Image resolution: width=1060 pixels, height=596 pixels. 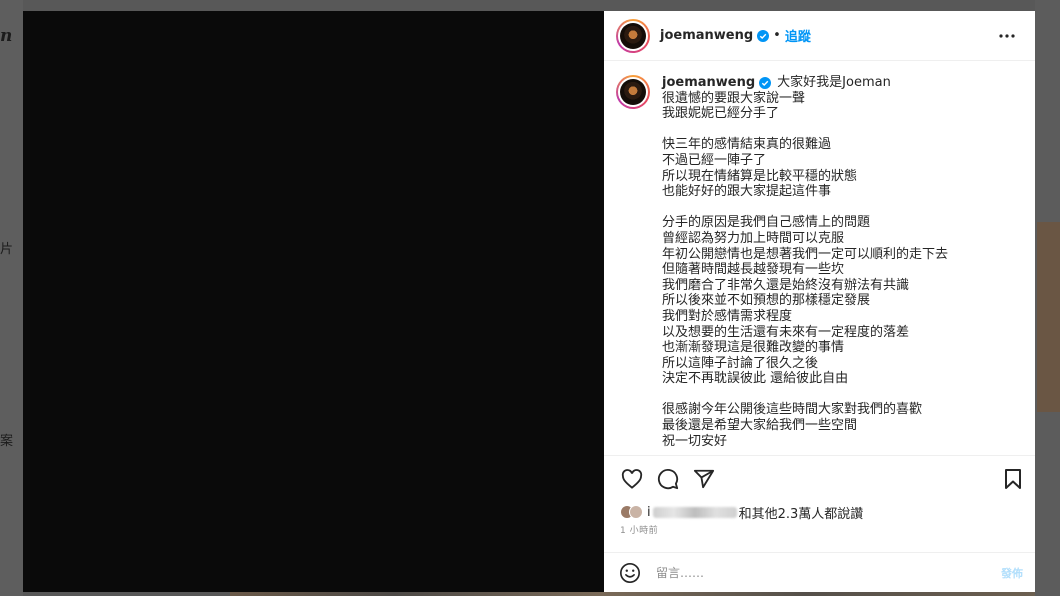 I want to click on caption-line: 決定不再耽誤彼此 還給彼此自由, so click(x=755, y=379).